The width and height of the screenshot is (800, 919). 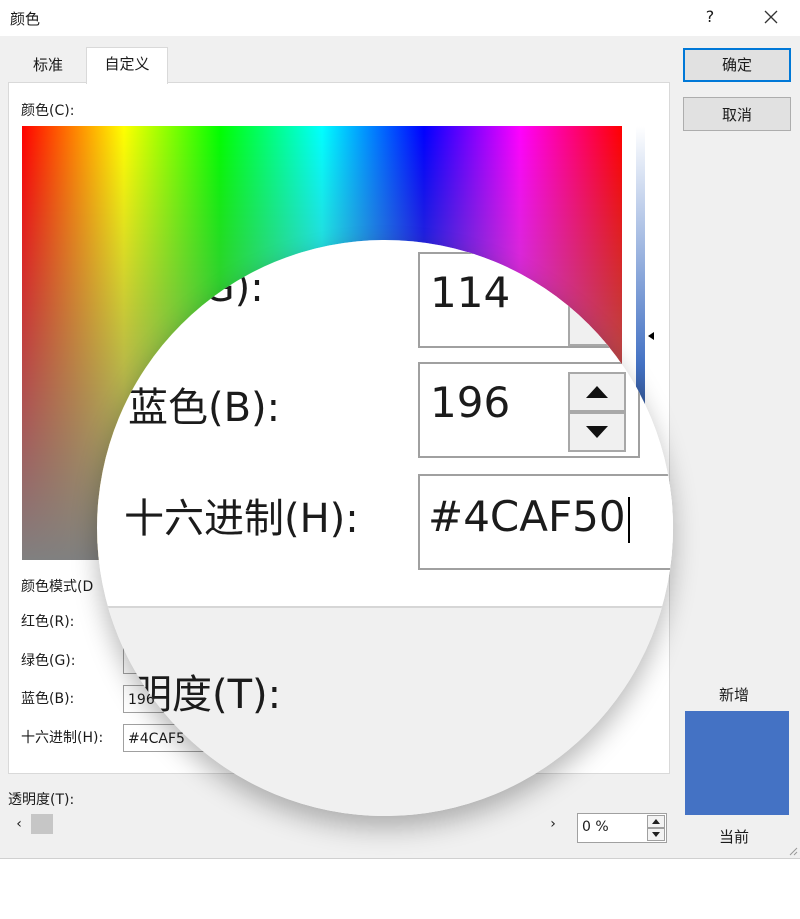 What do you see at coordinates (527, 516) in the screenshot?
I see `magnified-hex-value: #4CAF50` at bounding box center [527, 516].